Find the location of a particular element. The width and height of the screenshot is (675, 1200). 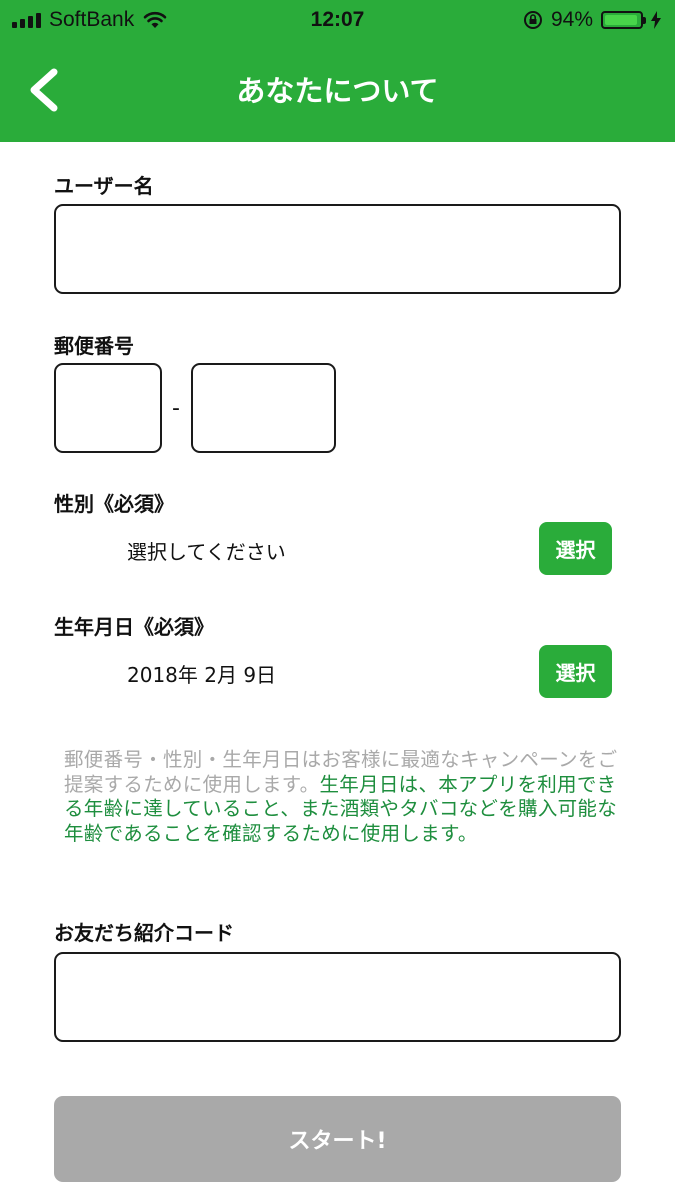

birthday-select-button: 選択 is located at coordinates (575, 671).